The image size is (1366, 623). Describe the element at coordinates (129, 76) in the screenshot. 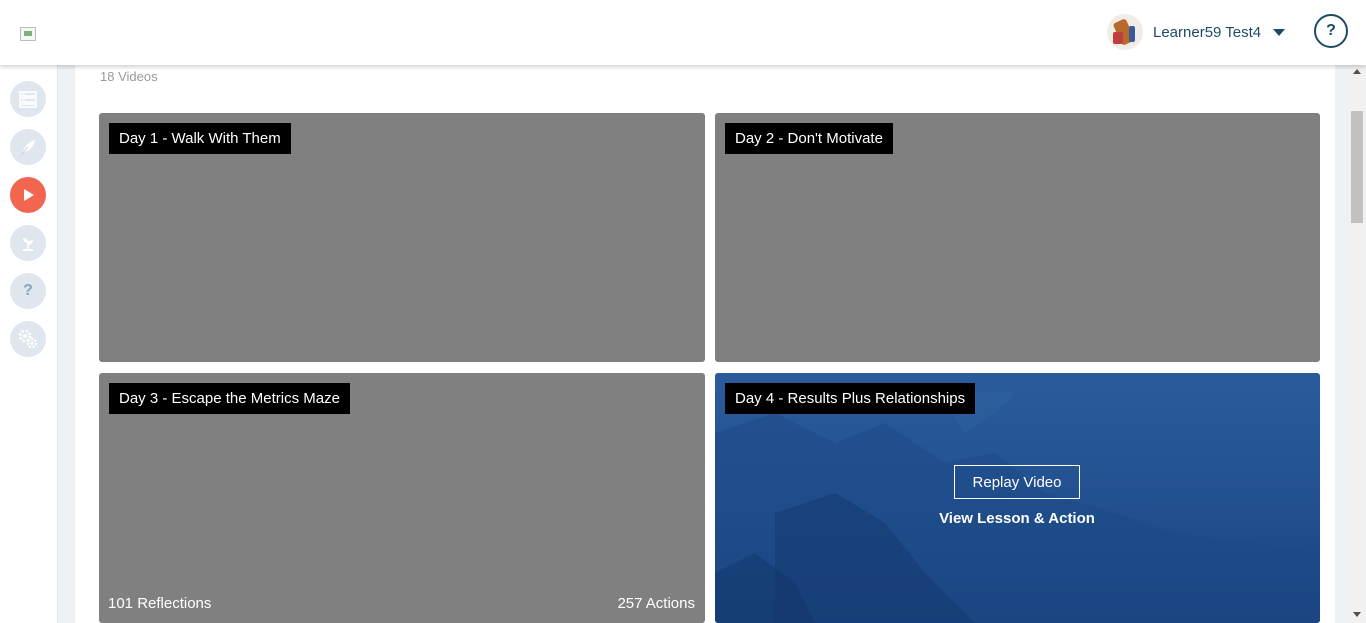

I see `video-count: 18 Videos` at that location.